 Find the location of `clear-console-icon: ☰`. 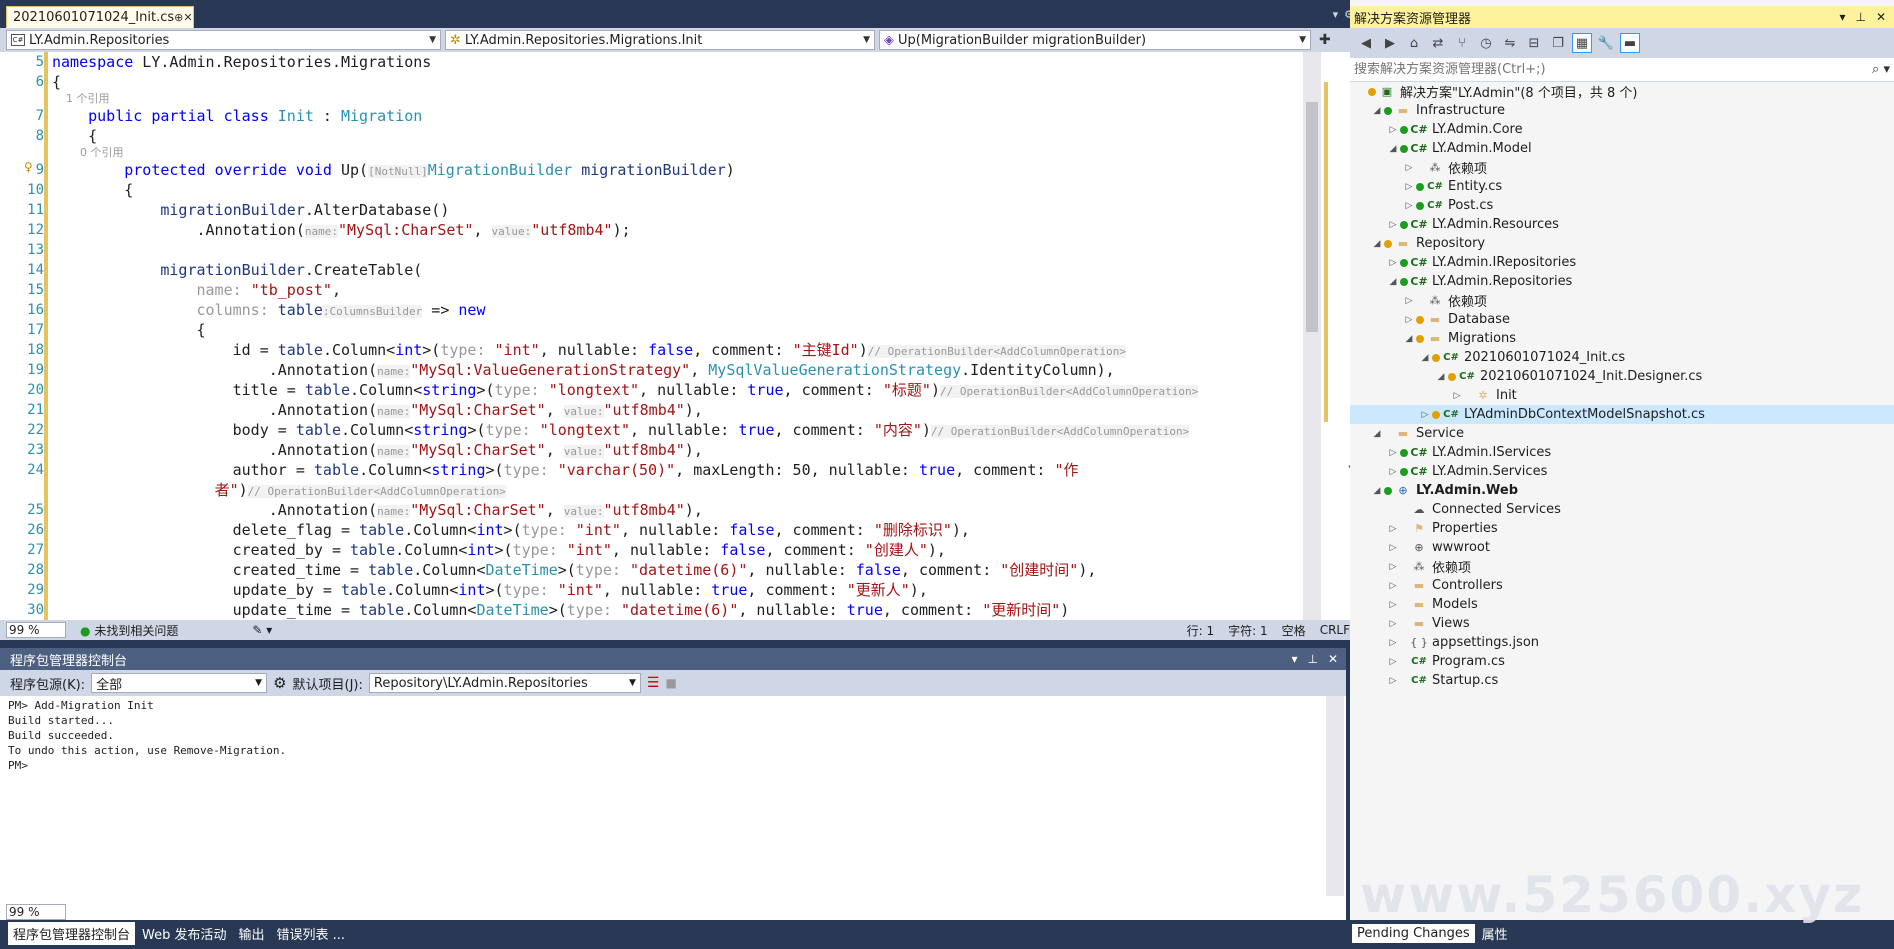

clear-console-icon: ☰ is located at coordinates (653, 683).